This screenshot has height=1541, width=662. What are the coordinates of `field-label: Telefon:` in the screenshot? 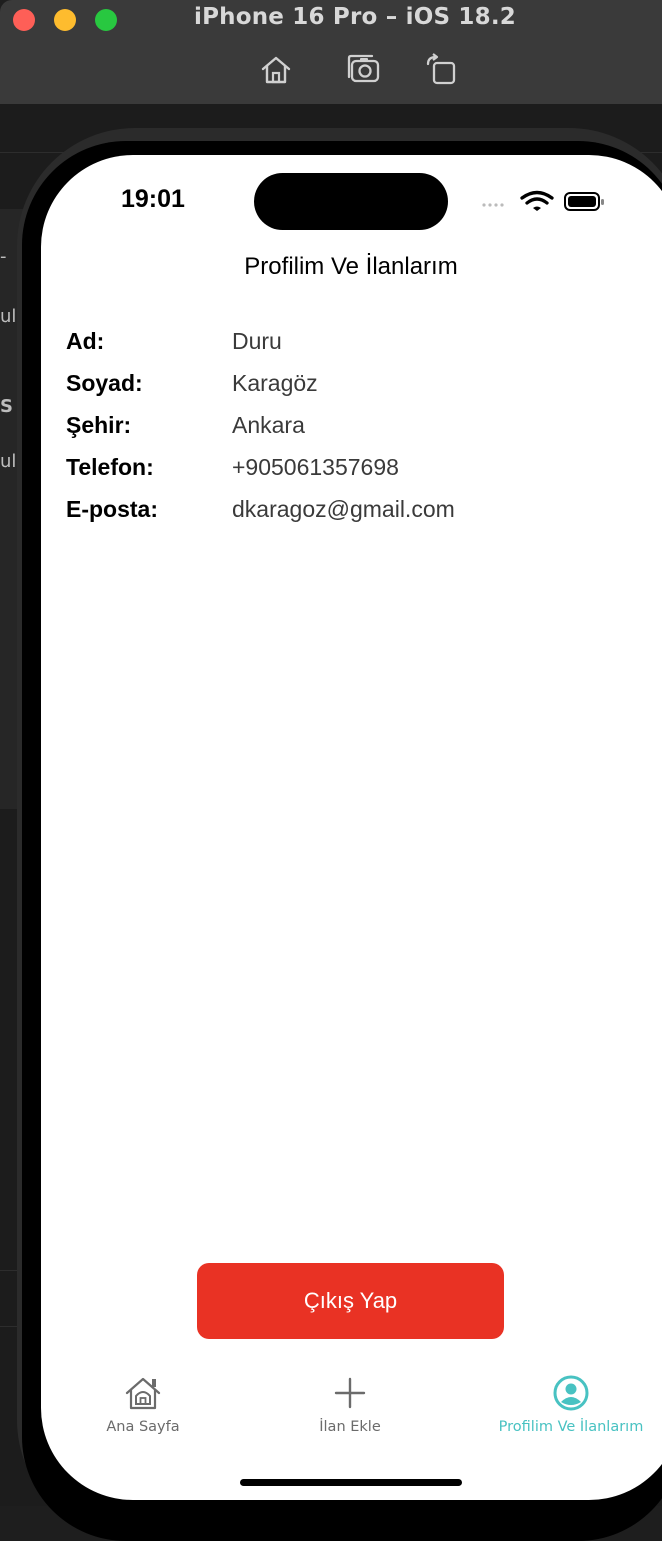 It's located at (110, 467).